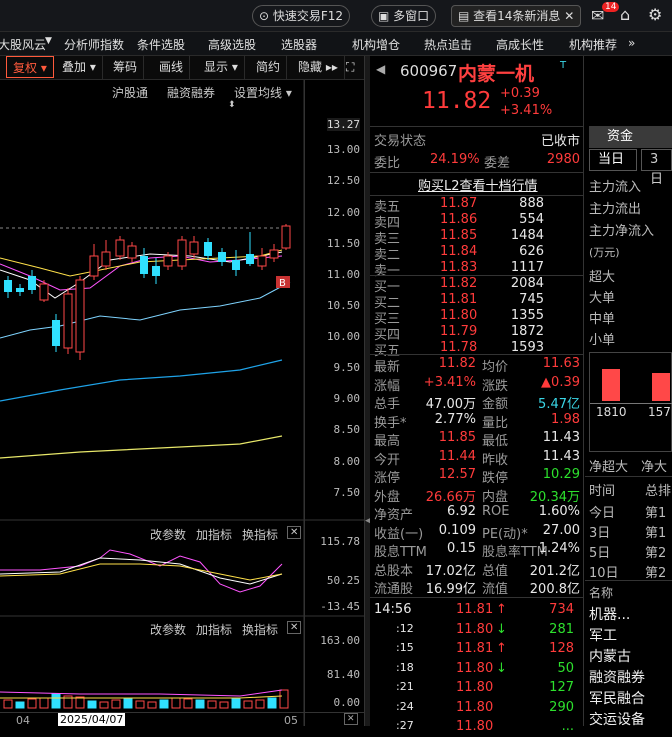 The height and width of the screenshot is (737, 672). What do you see at coordinates (350, 67) in the screenshot?
I see `fullscreen-icon: ⛶` at bounding box center [350, 67].